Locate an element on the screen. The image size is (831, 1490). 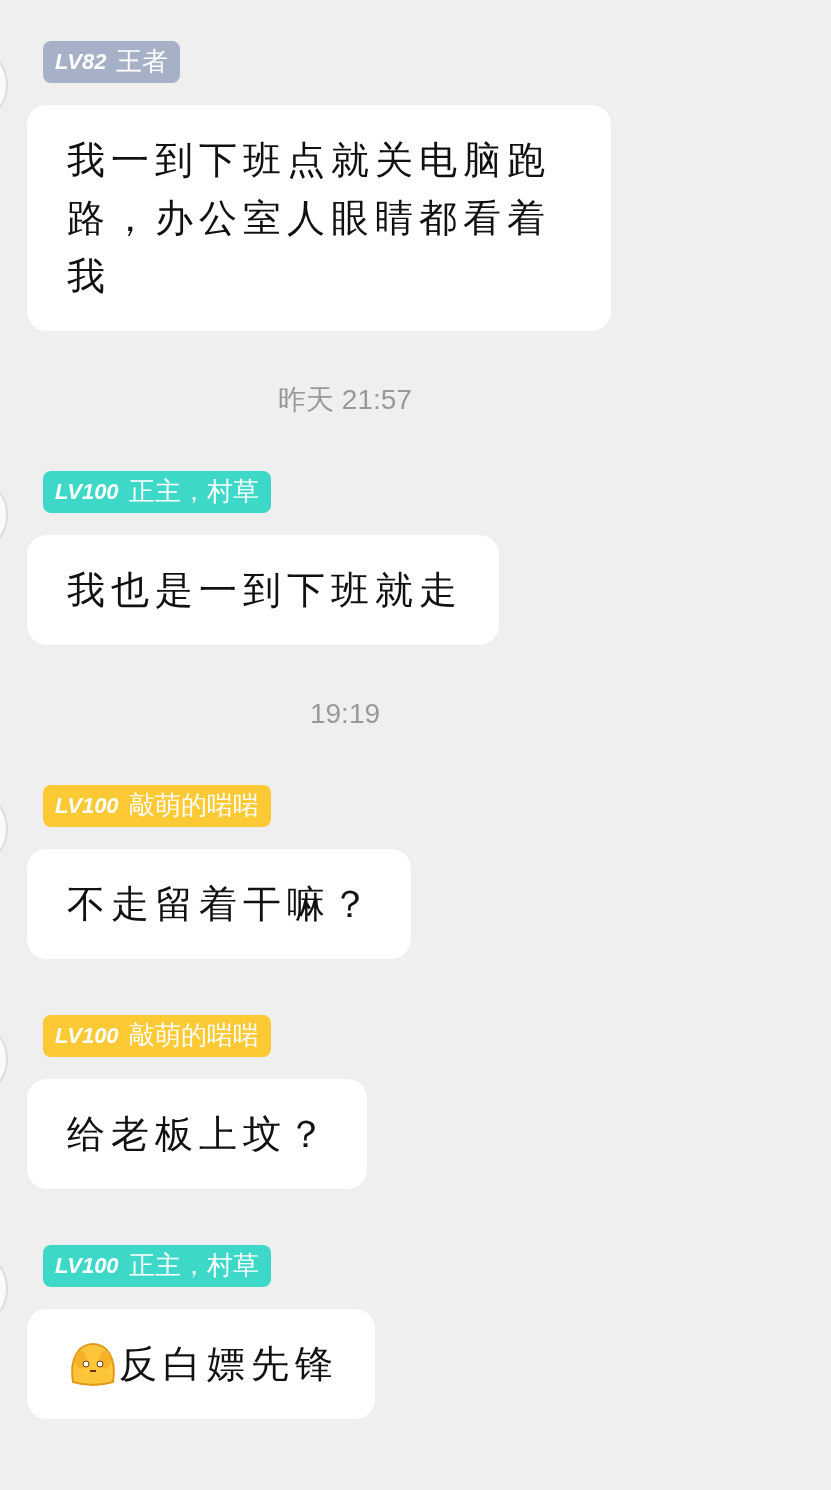
level-label: LV82 is located at coordinates (81, 62).